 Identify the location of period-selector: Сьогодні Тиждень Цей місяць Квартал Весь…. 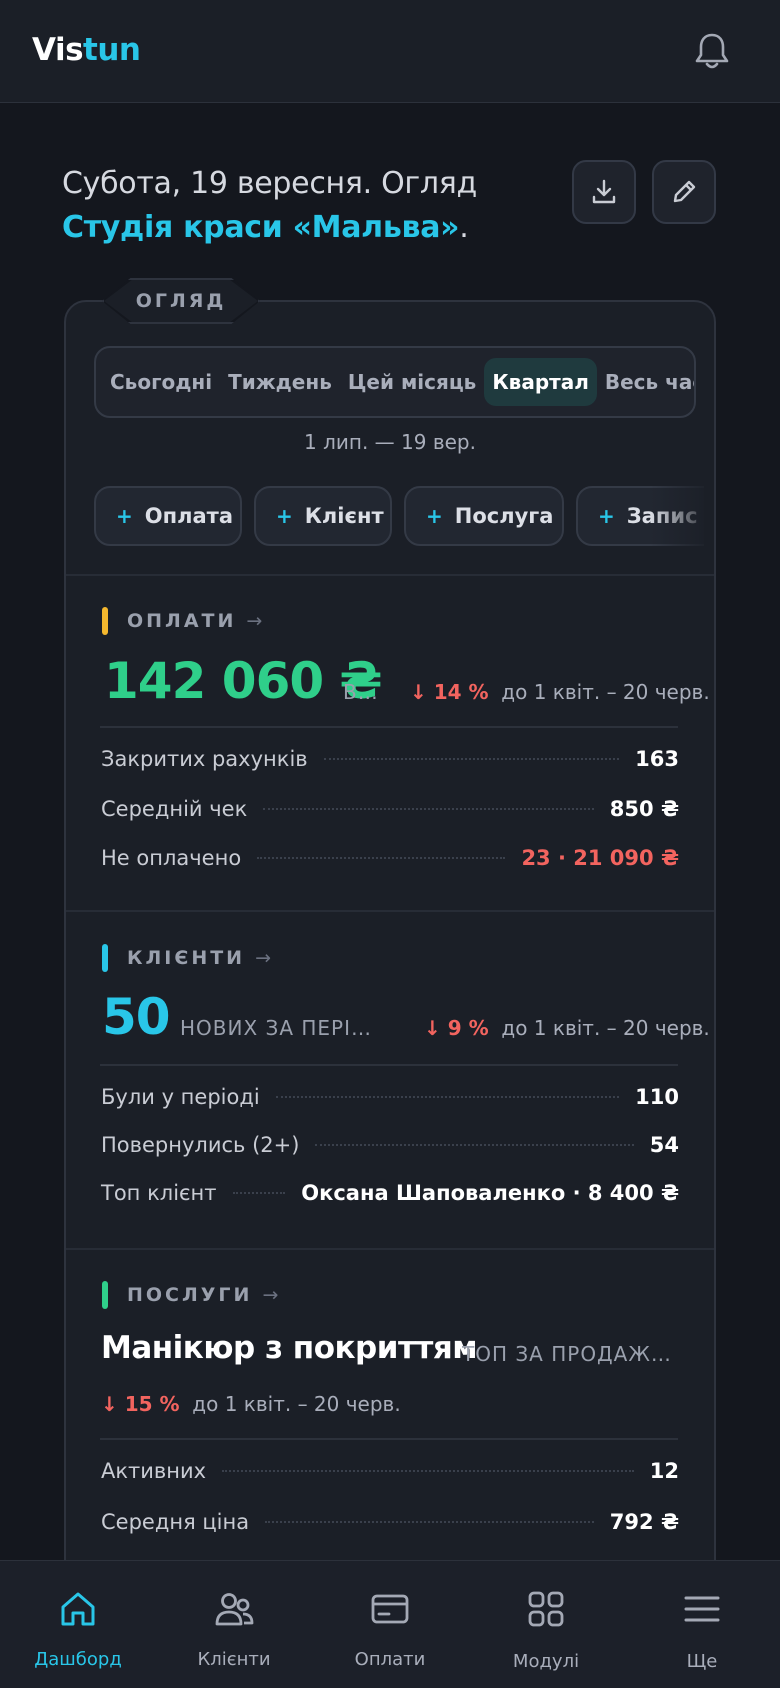
(395, 382).